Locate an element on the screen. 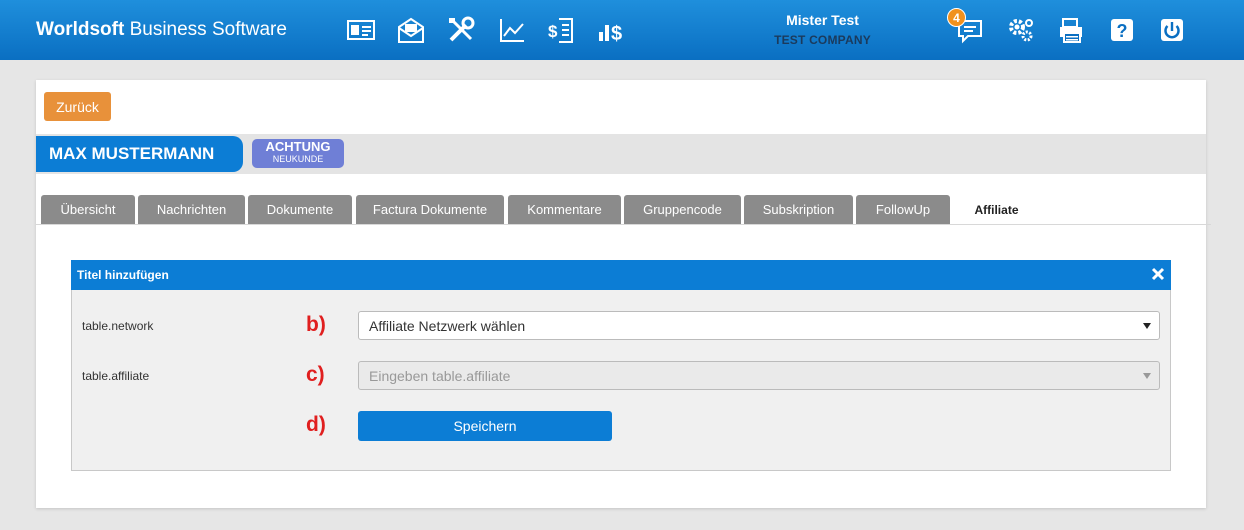 The width and height of the screenshot is (1244, 530). close-icon is located at coordinates (1158, 274).